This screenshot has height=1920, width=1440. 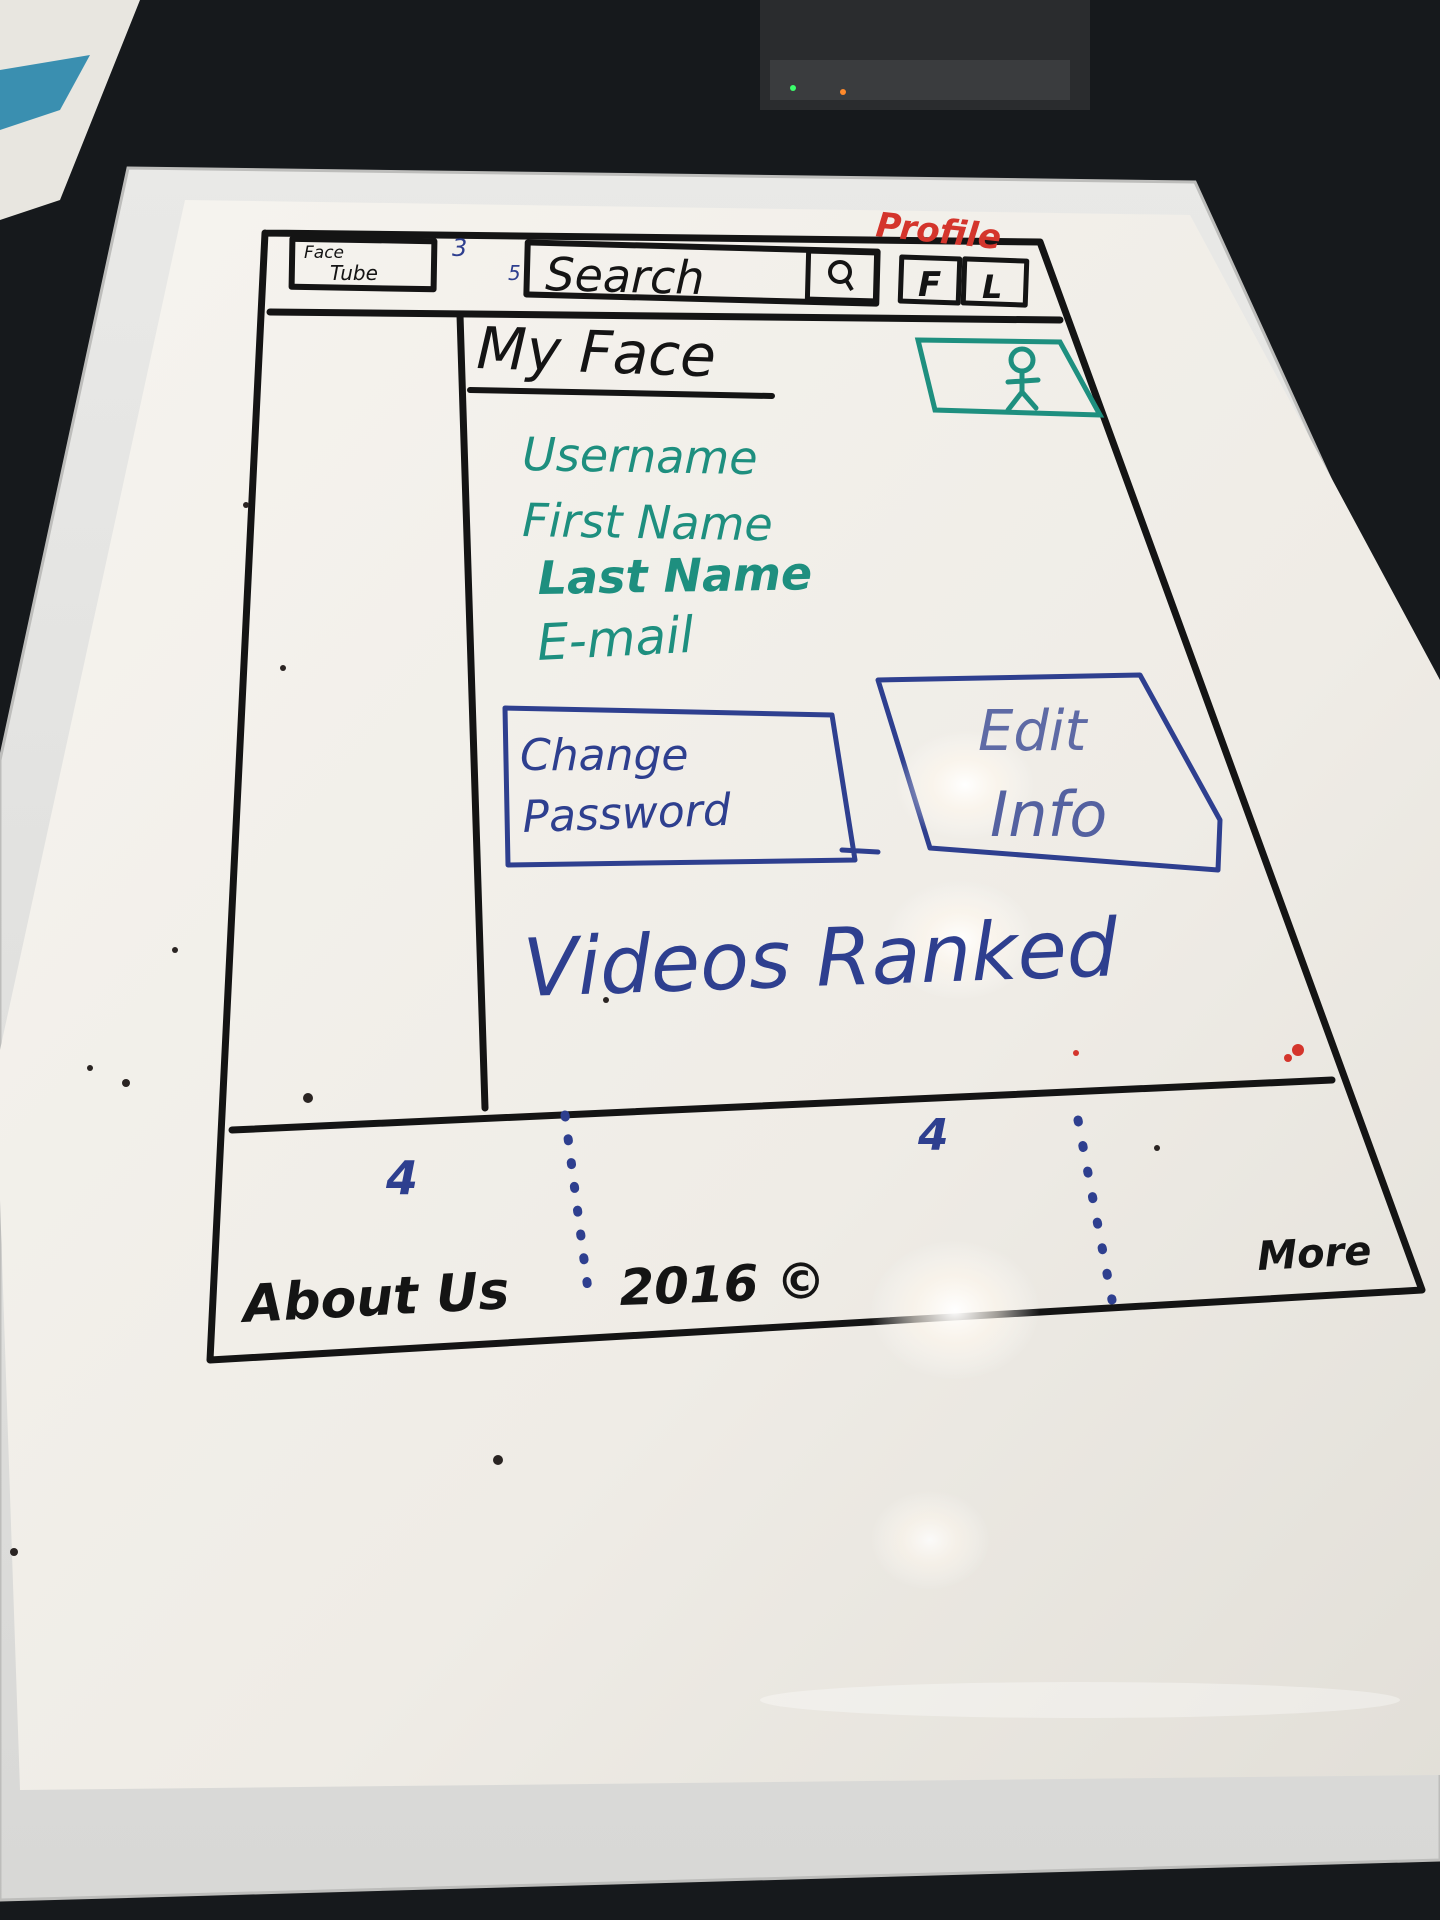 What do you see at coordinates (929, 285) in the screenshot?
I see `facebook-button-label: F` at bounding box center [929, 285].